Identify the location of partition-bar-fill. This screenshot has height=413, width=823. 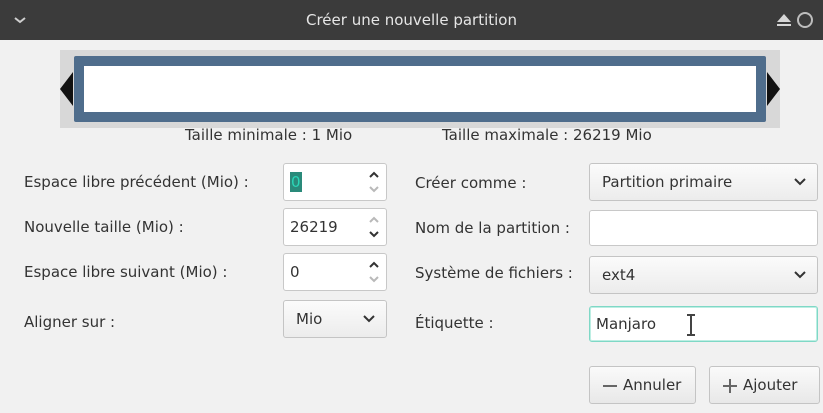
(420, 89).